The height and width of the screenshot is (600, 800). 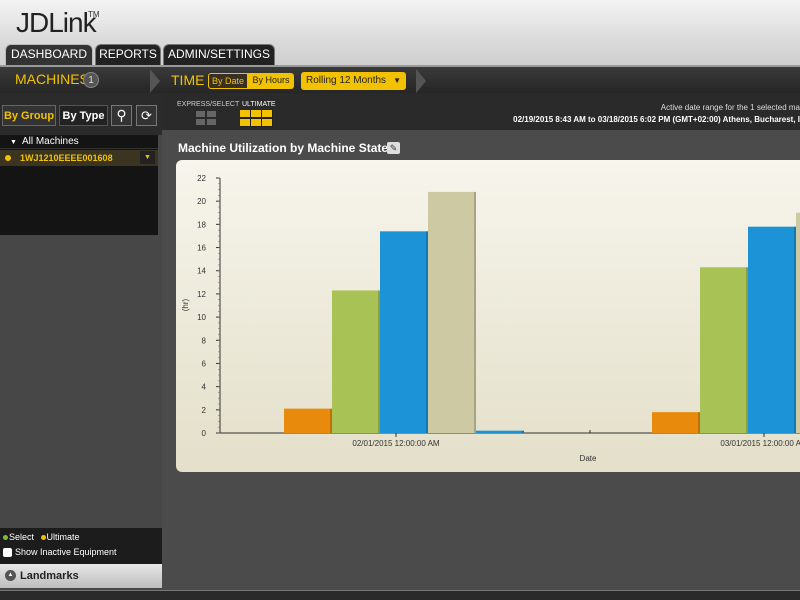 What do you see at coordinates (146, 115) in the screenshot?
I see `refresh-icon: ⟳` at bounding box center [146, 115].